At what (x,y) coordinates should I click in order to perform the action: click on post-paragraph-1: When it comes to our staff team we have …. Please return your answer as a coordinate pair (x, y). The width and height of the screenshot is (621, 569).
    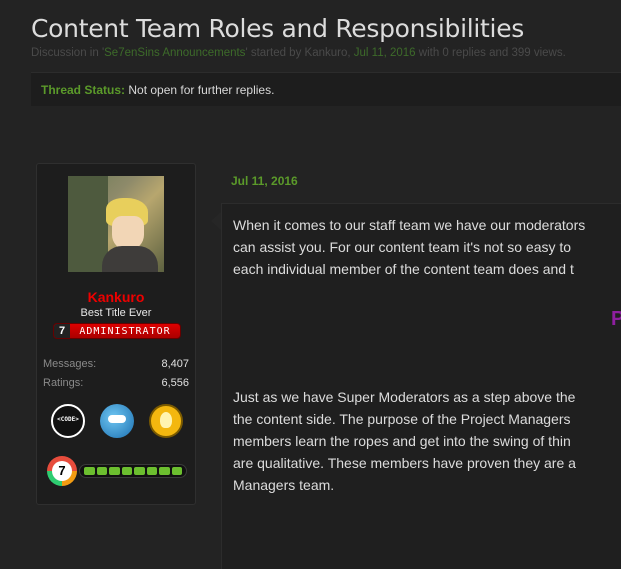
    Looking at the image, I should click on (427, 247).